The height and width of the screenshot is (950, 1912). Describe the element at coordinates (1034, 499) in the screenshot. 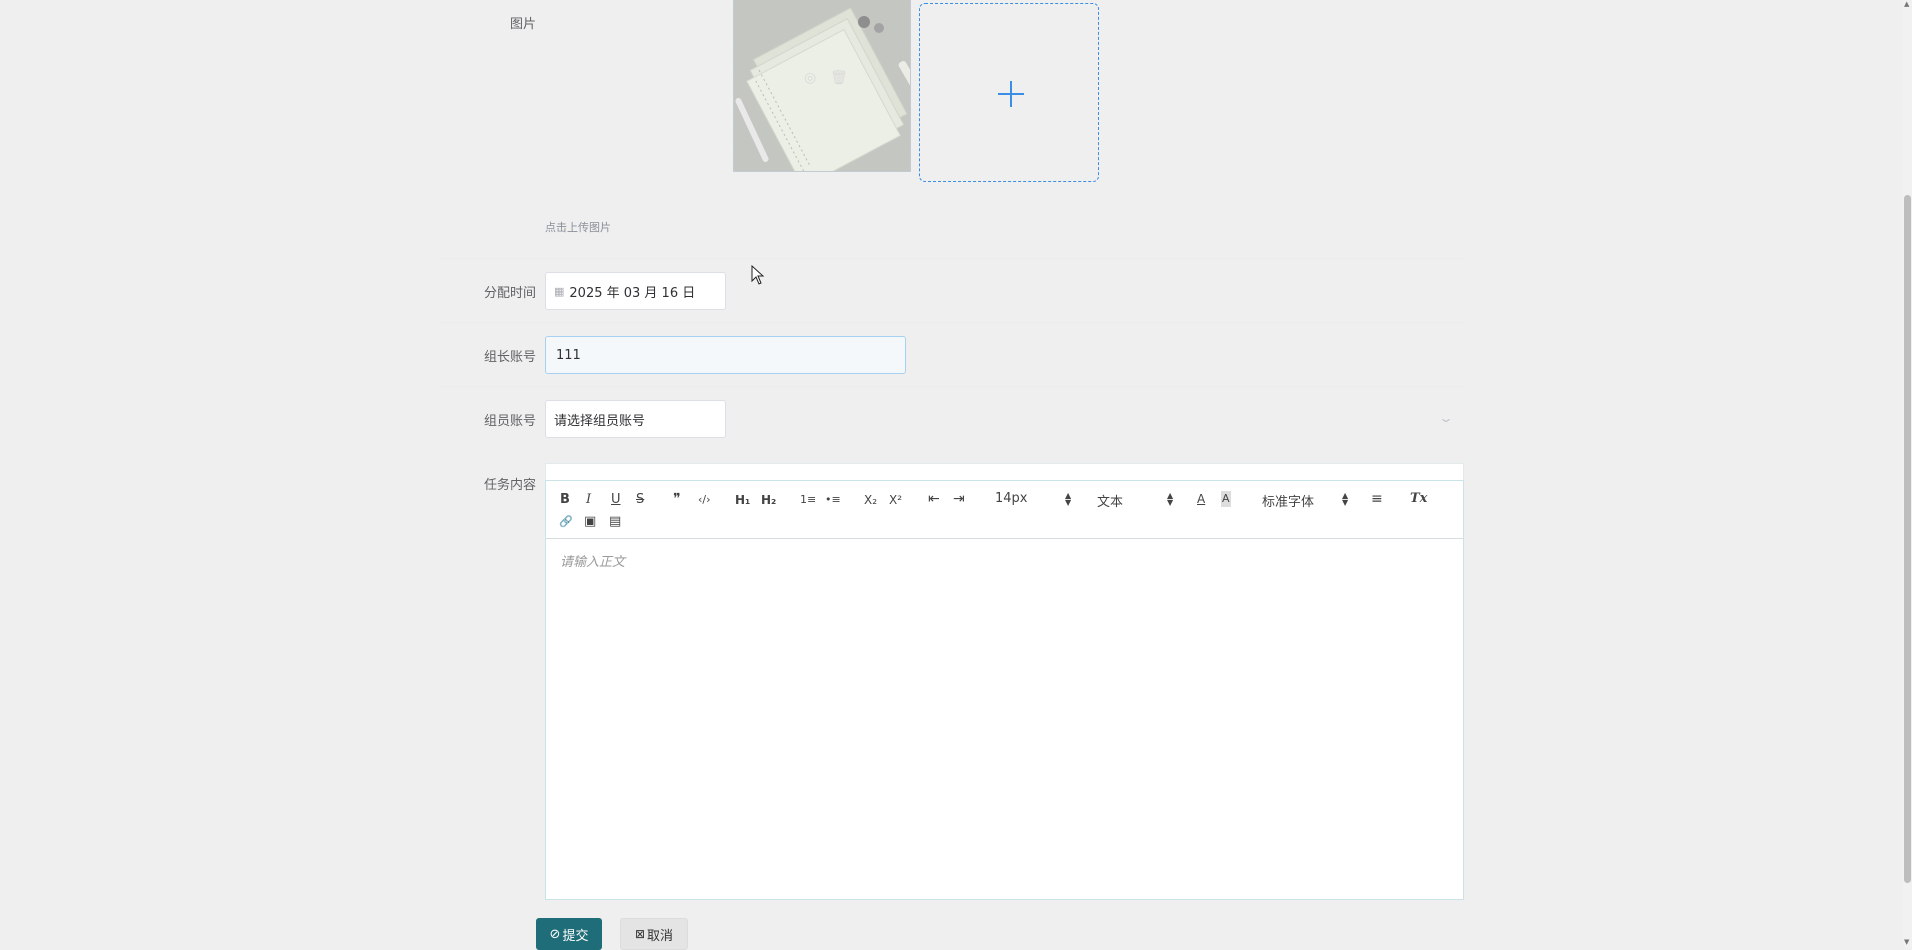

I see `font-size-picker: 14px ▲ ▼` at that location.